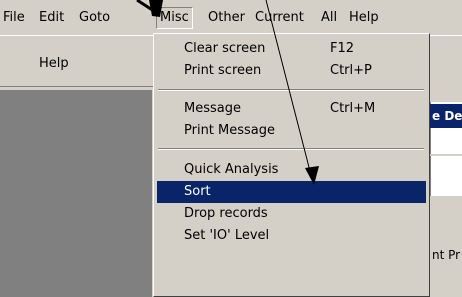 The width and height of the screenshot is (462, 297). What do you see at coordinates (291, 236) in the screenshot?
I see `menu-item-set-io-level: Set 'IO' Level` at bounding box center [291, 236].